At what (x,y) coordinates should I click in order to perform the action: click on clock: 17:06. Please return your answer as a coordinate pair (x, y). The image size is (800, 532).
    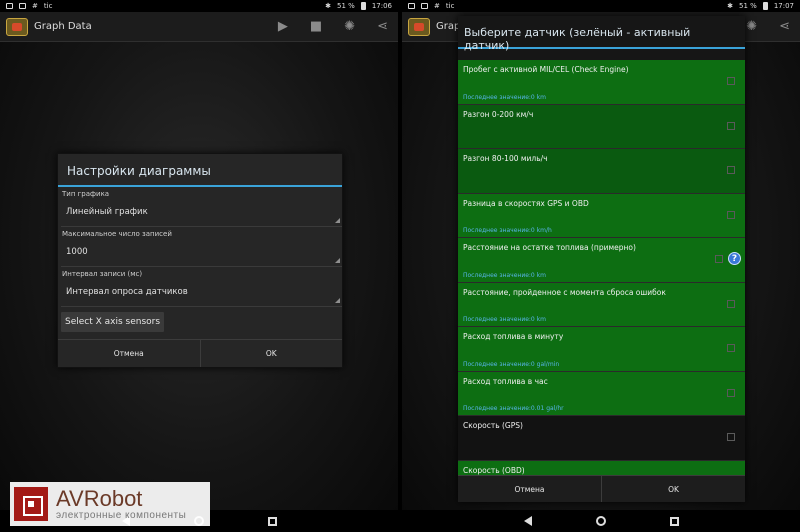
    Looking at the image, I should click on (381, 6).